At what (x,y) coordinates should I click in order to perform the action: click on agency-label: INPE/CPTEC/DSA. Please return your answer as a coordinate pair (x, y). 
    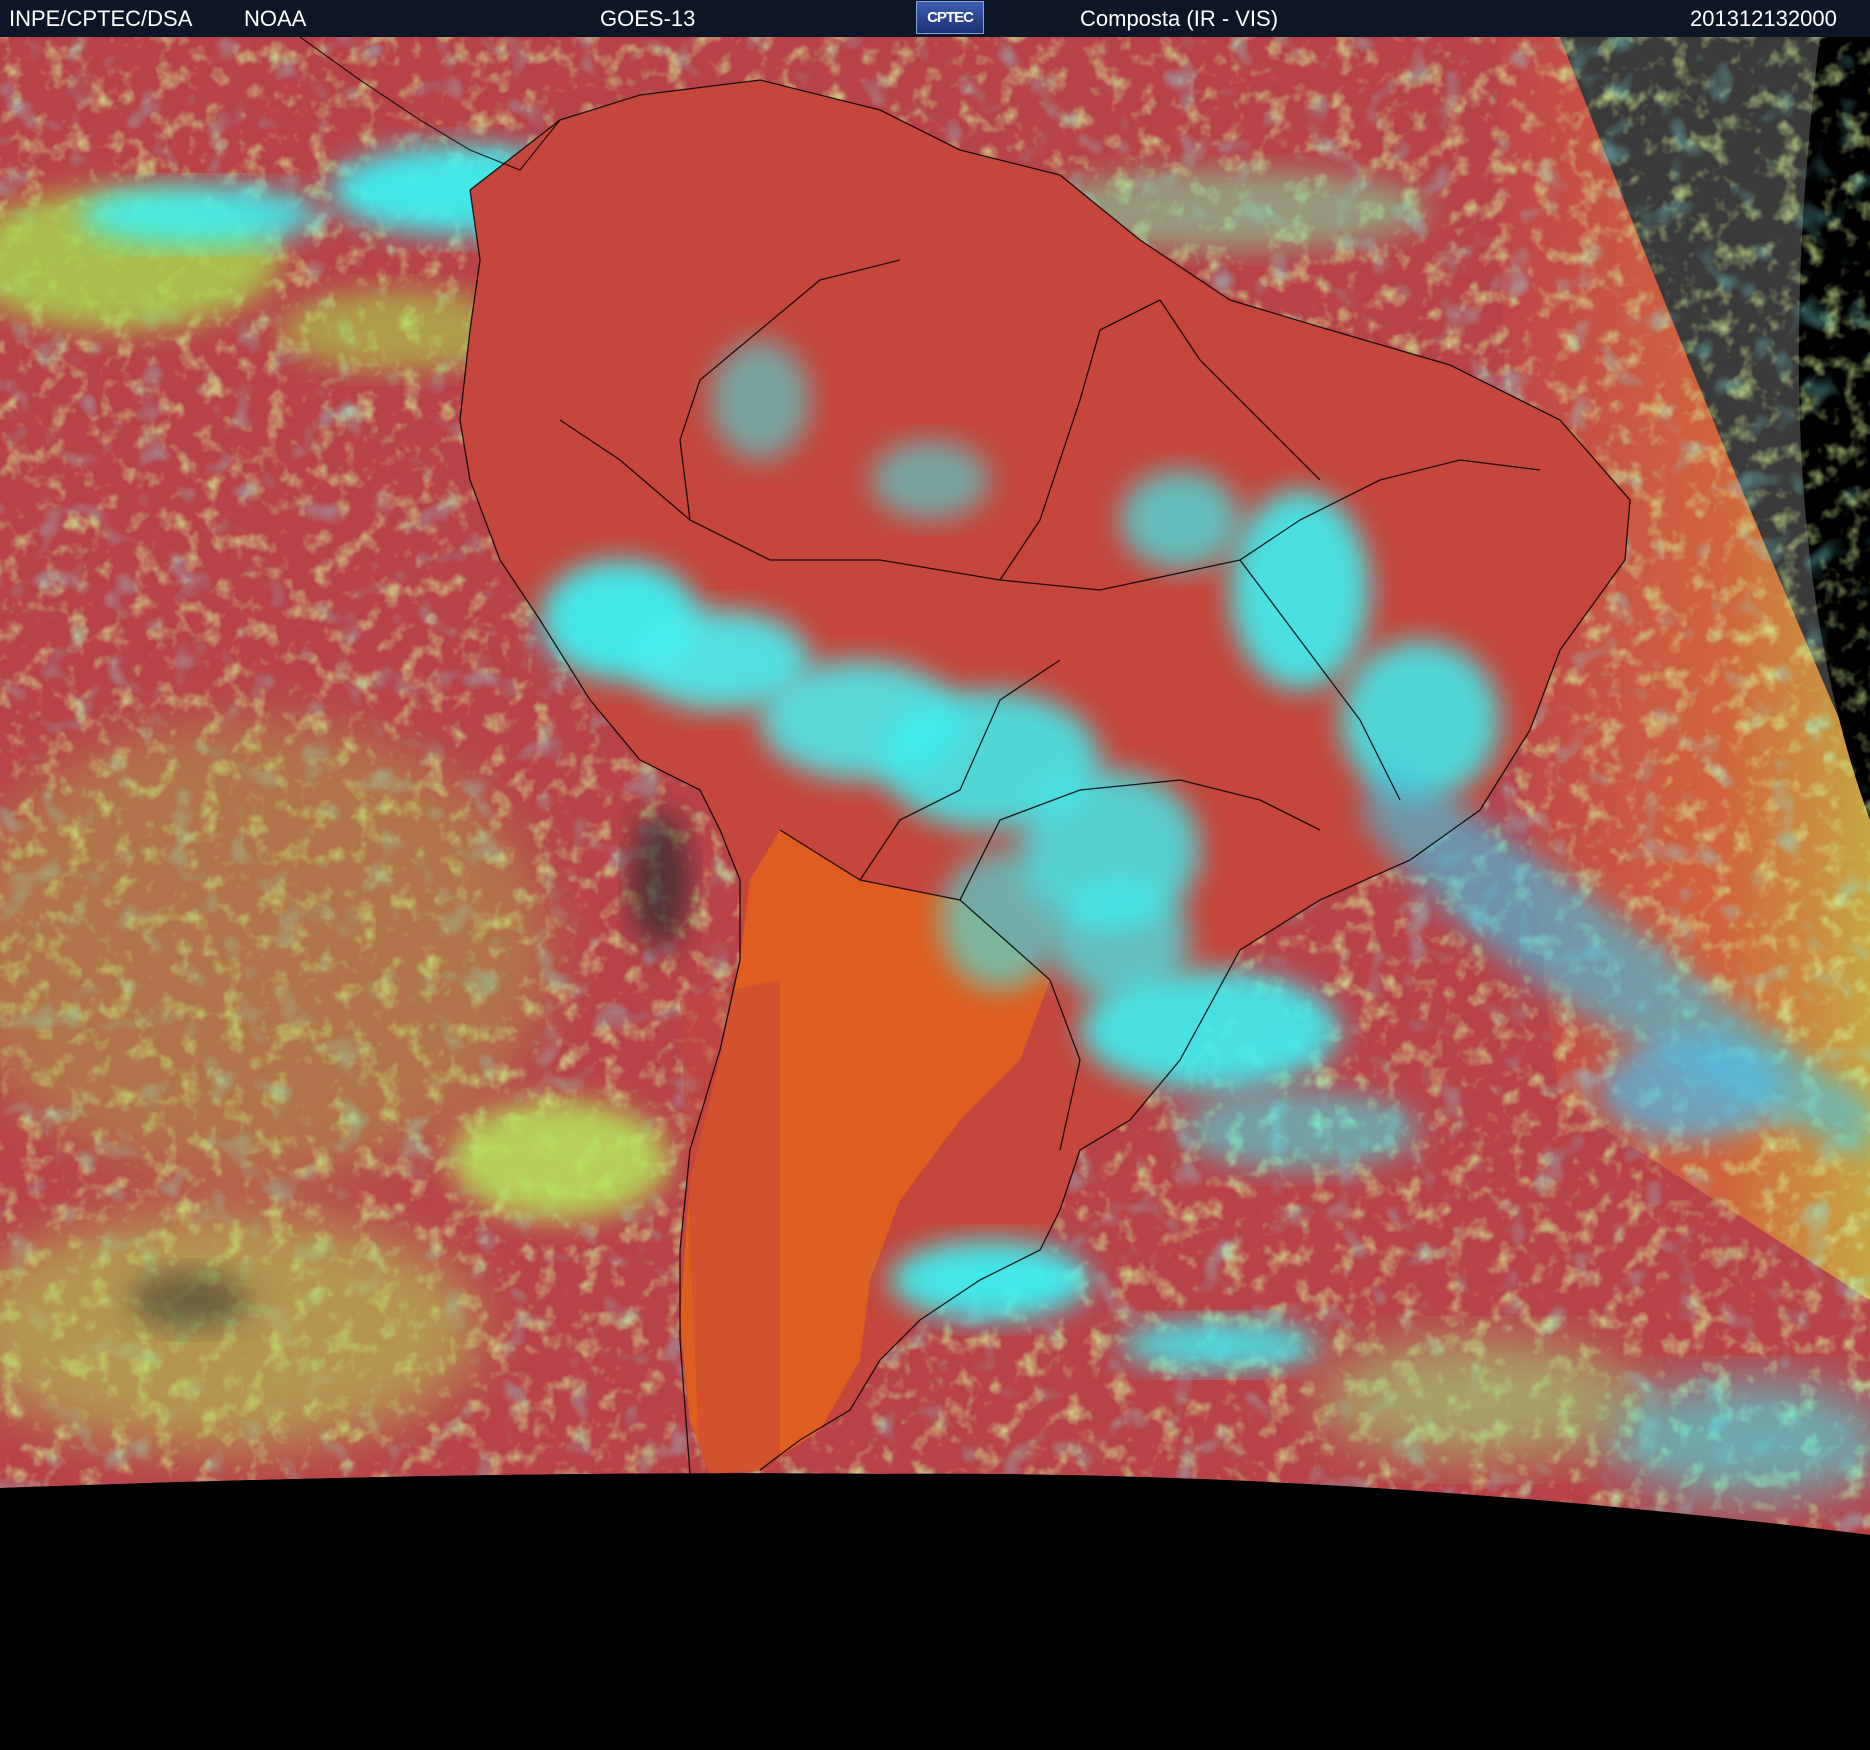
    Looking at the image, I should click on (101, 18).